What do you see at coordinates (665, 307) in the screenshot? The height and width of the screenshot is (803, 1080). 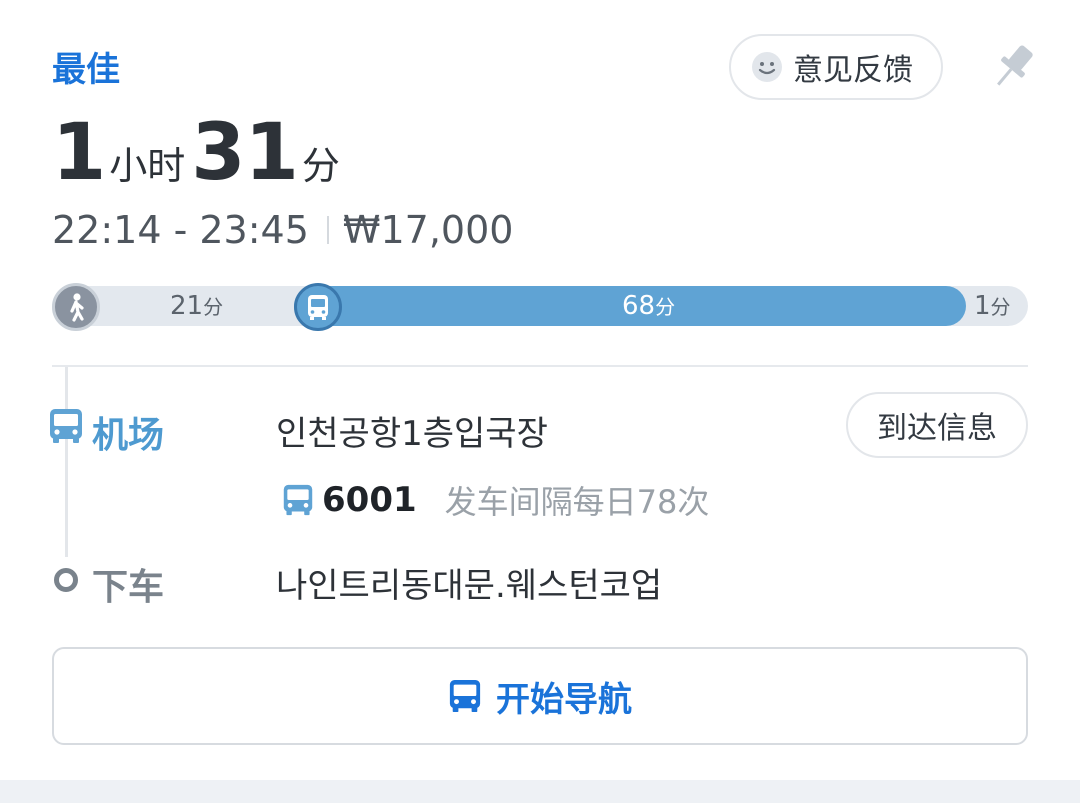 I see `bus-minutes-unit: 分` at bounding box center [665, 307].